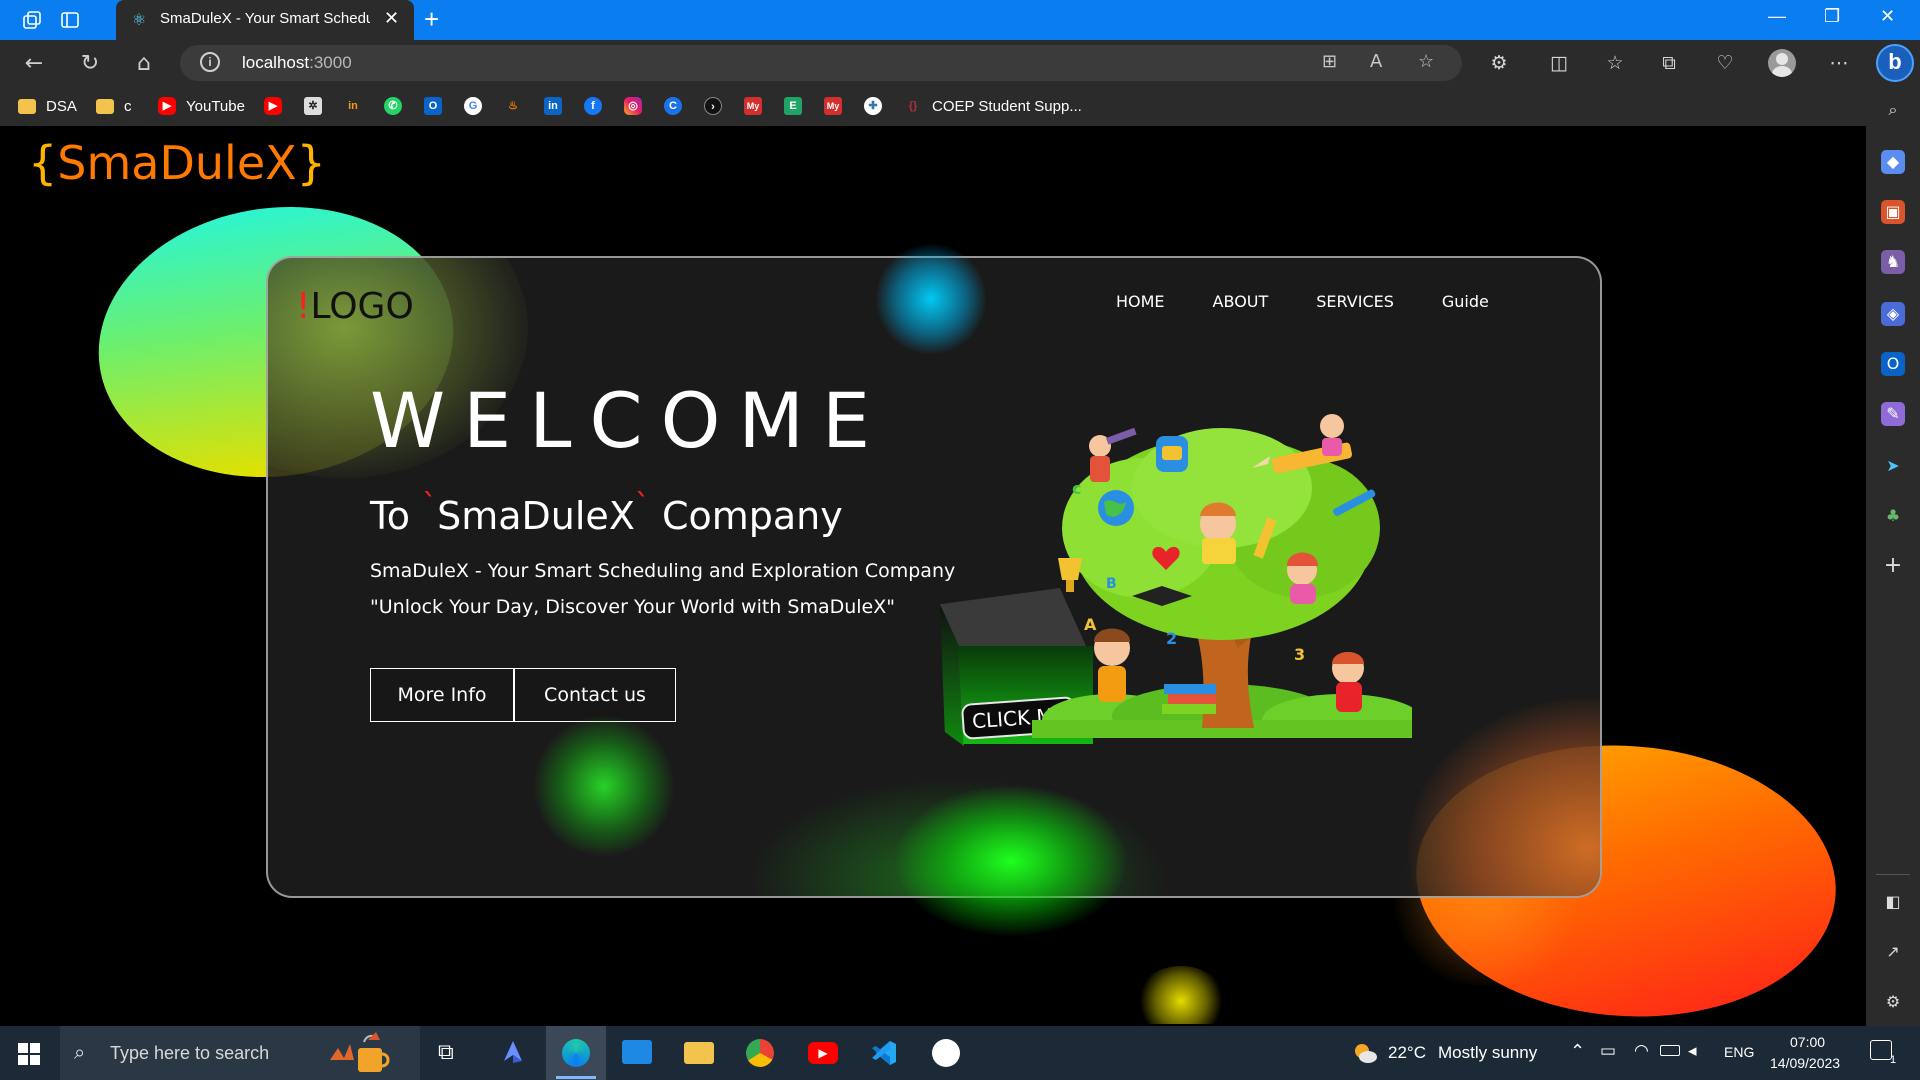 The height and width of the screenshot is (1080, 1920). Describe the element at coordinates (442, 695) in the screenshot. I see `more-info-button: More Info` at that location.